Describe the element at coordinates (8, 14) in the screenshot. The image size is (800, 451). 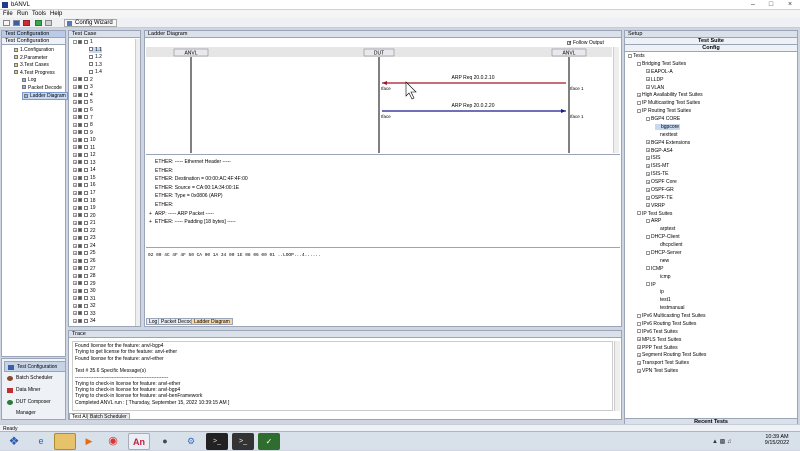
I see `menu-file: File` at that location.